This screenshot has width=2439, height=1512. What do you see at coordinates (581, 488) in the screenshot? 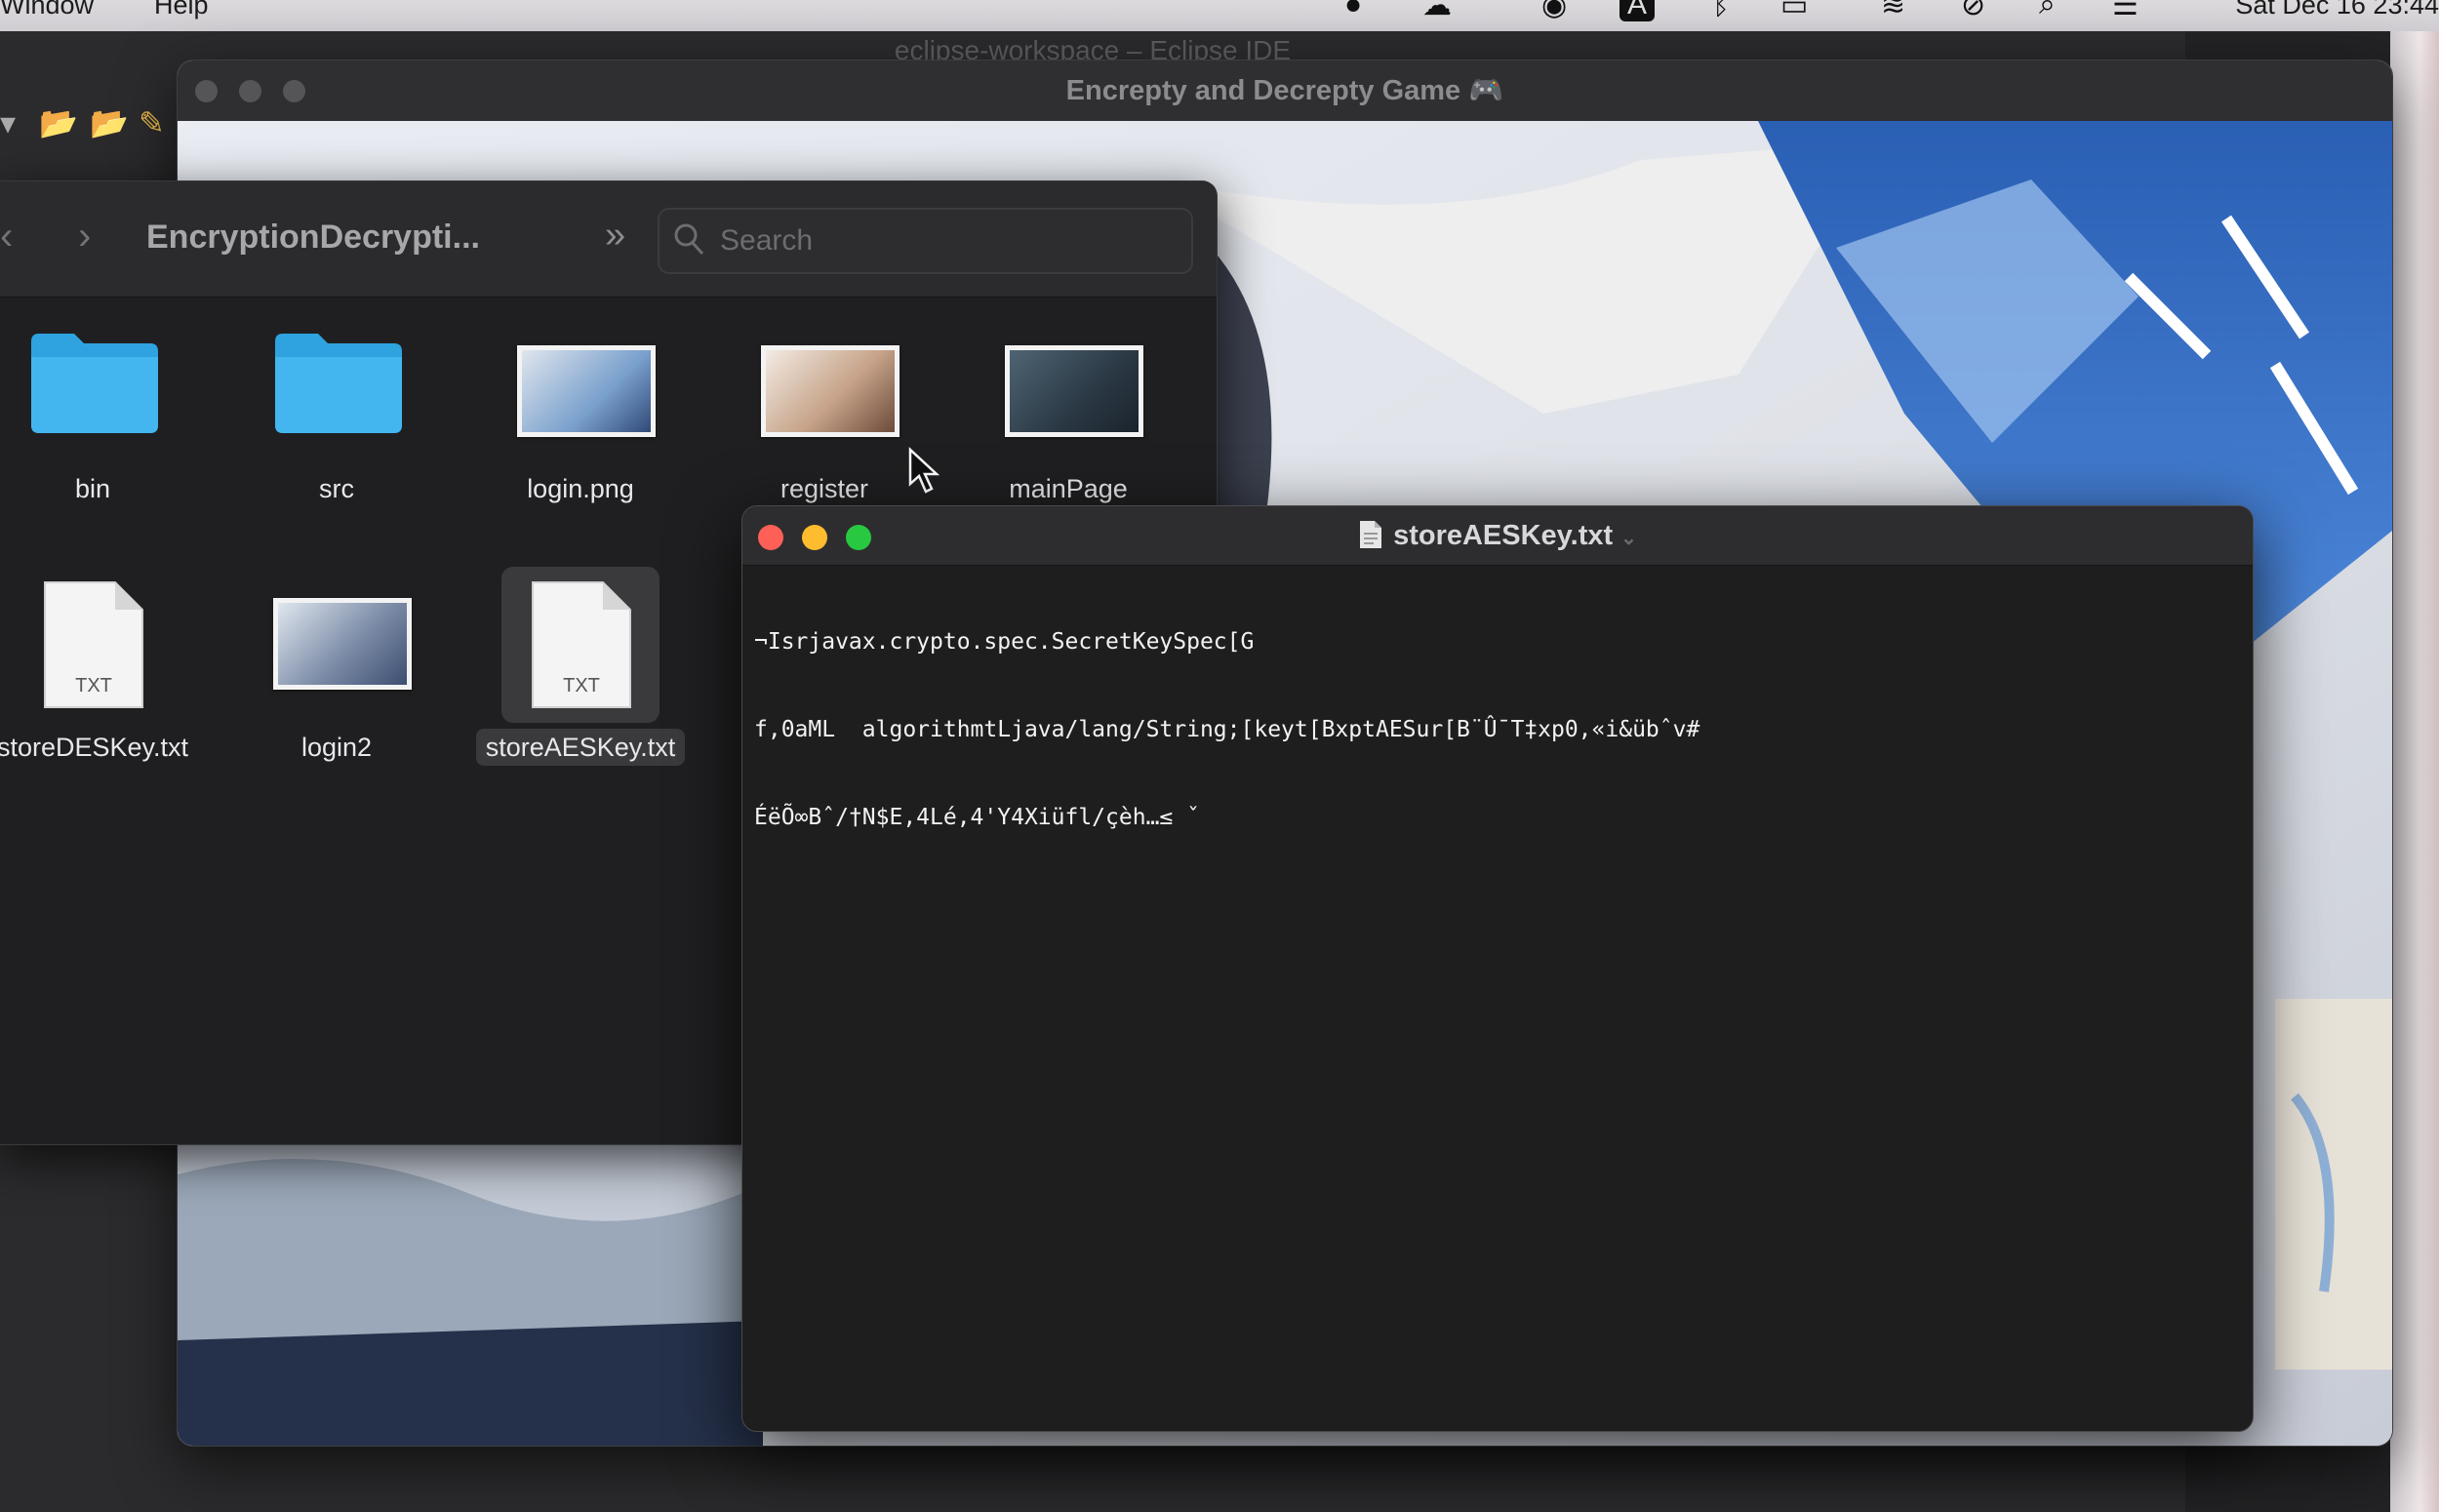
I see `file-label: login.png` at bounding box center [581, 488].